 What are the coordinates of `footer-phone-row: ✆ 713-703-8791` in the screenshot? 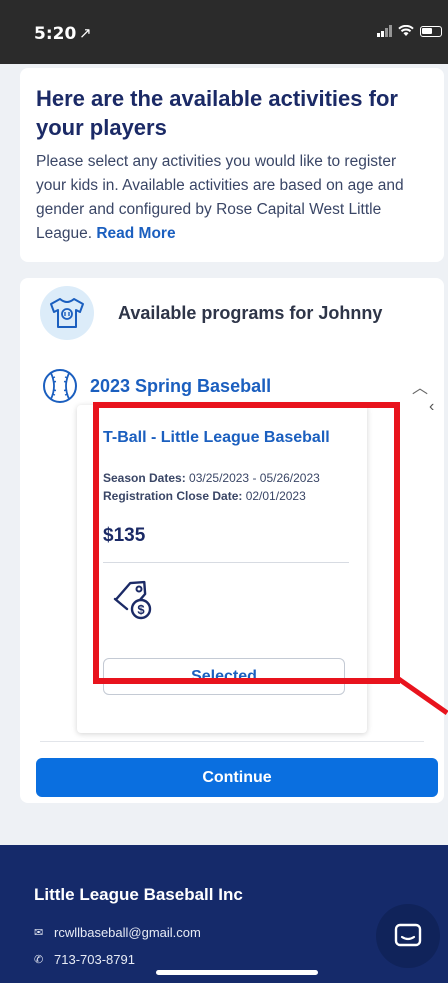 It's located at (84, 959).